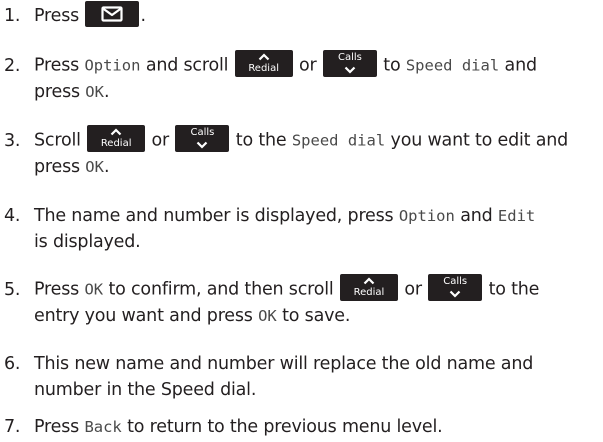 This screenshot has height=442, width=603. I want to click on step-text: to save., so click(316, 316).